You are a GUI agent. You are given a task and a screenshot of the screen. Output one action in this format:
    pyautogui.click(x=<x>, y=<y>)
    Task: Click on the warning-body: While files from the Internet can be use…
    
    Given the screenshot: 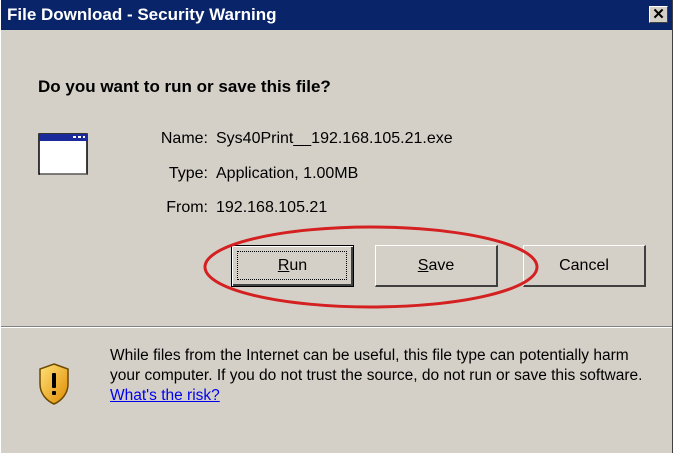 What is the action you would take?
    pyautogui.click(x=376, y=365)
    